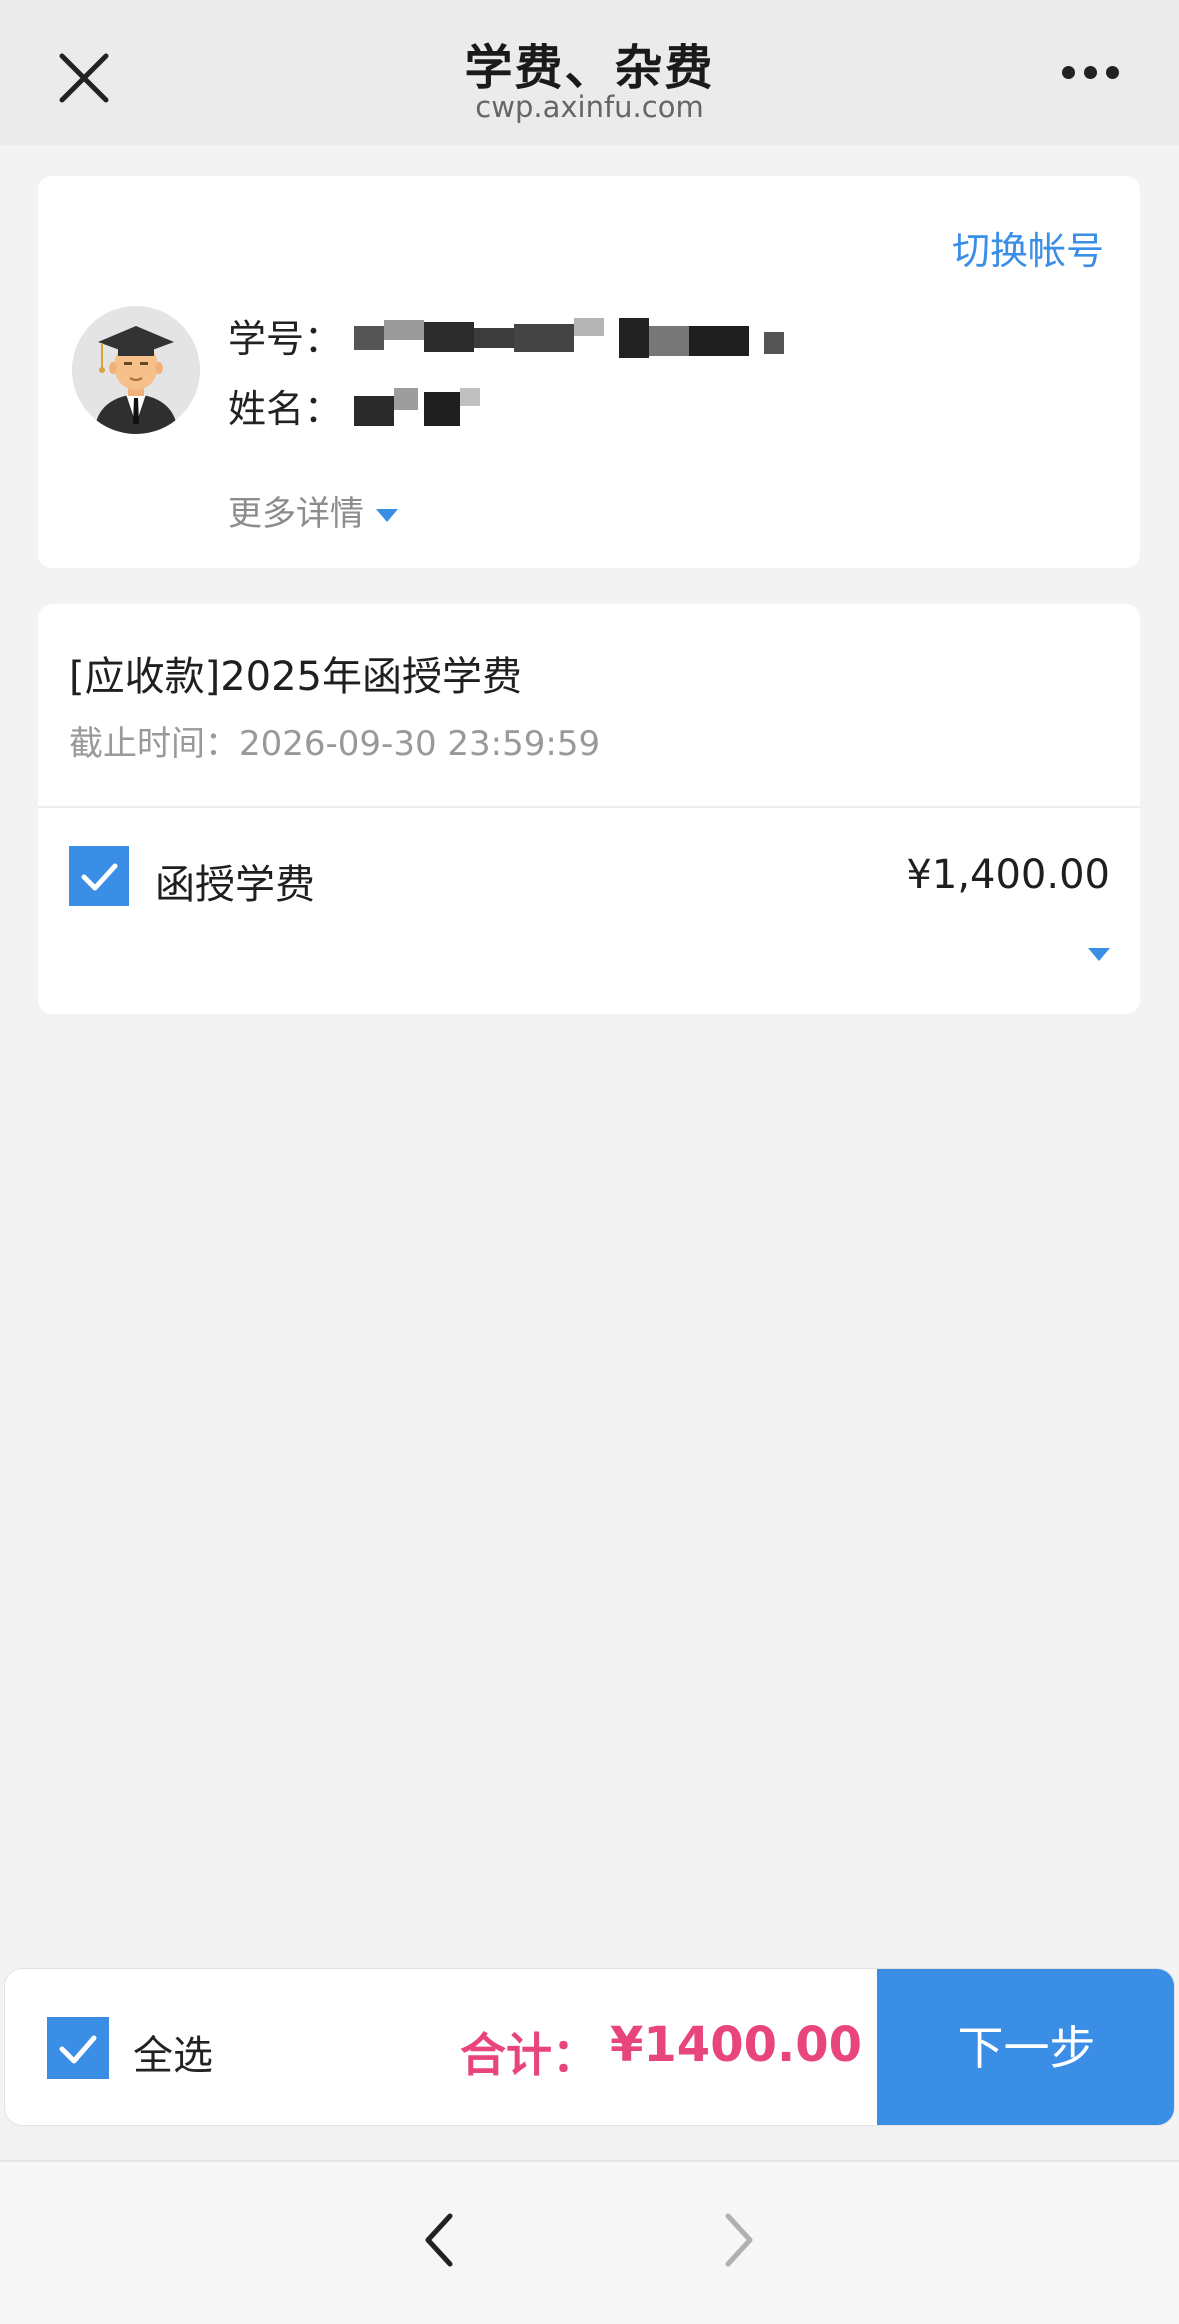  What do you see at coordinates (434, 406) in the screenshot?
I see `student-name-redacted` at bounding box center [434, 406].